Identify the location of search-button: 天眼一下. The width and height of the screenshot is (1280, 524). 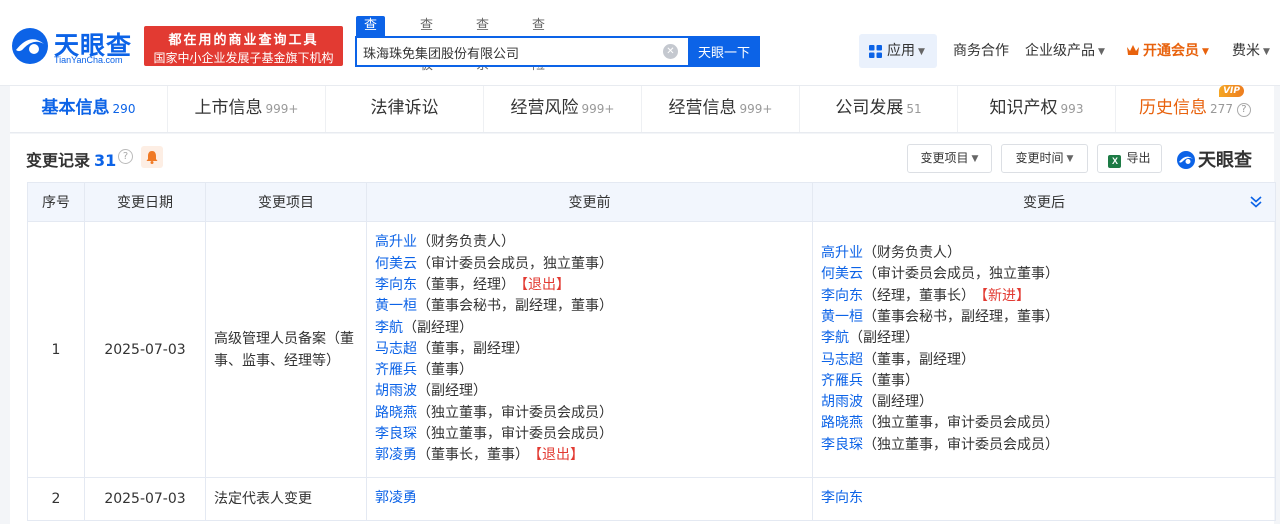
(724, 51).